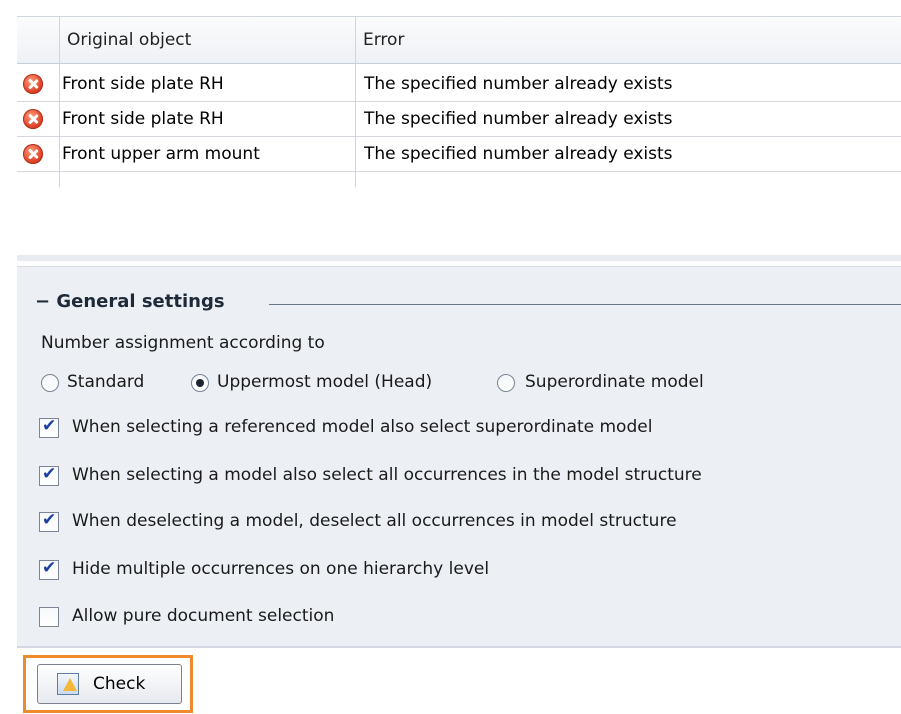 The image size is (901, 714). I want to click on radio-superordinate-model-label: Superordinate model, so click(614, 382).